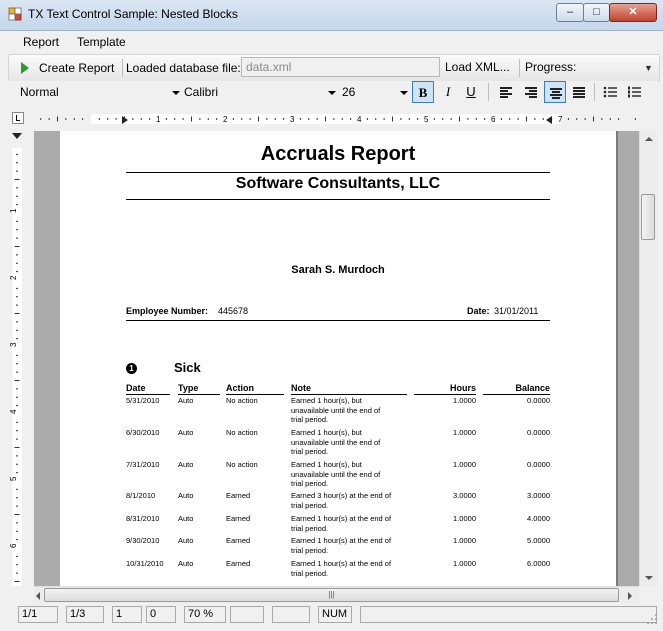  Describe the element at coordinates (648, 68) in the screenshot. I see `toolbar-overflow-icon: ▼` at that location.